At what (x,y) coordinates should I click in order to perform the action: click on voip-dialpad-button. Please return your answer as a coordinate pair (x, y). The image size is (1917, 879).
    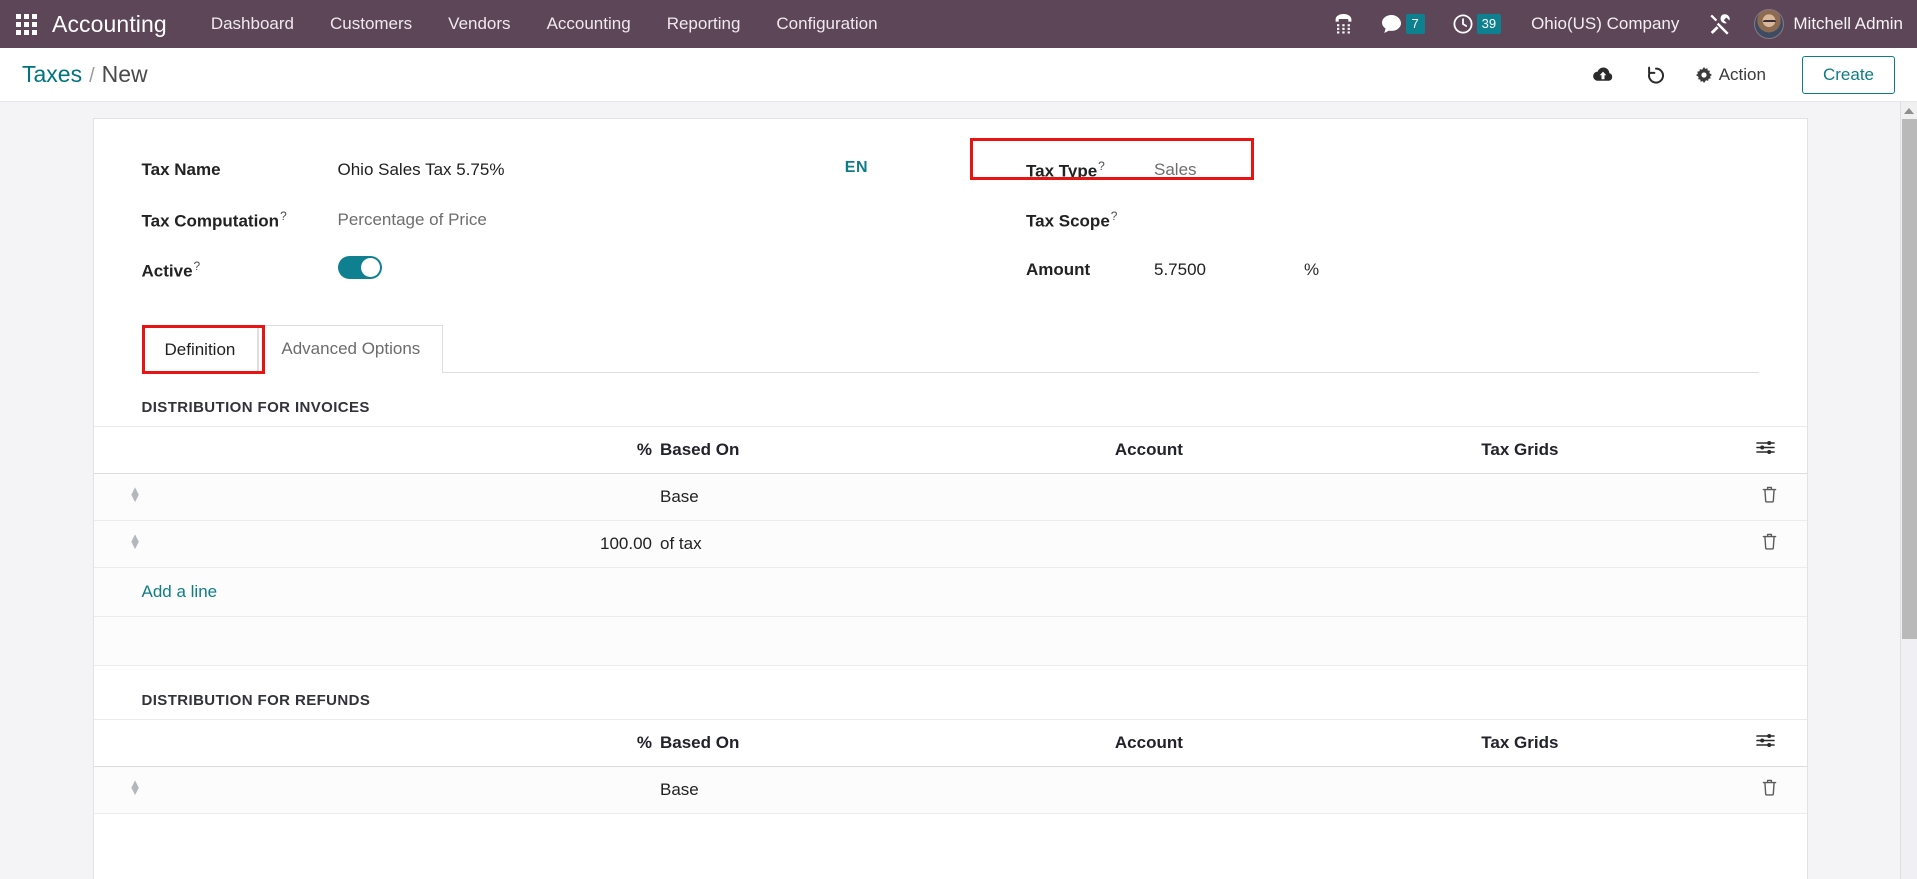
    Looking at the image, I should click on (1343, 24).